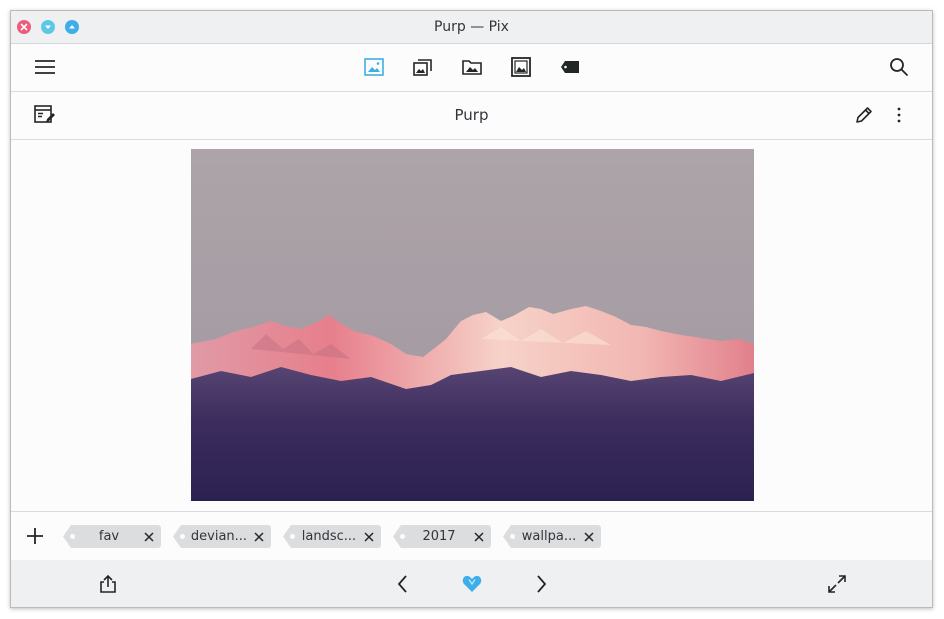 The width and height of the screenshot is (944, 619). I want to click on menu-button, so click(45, 67).